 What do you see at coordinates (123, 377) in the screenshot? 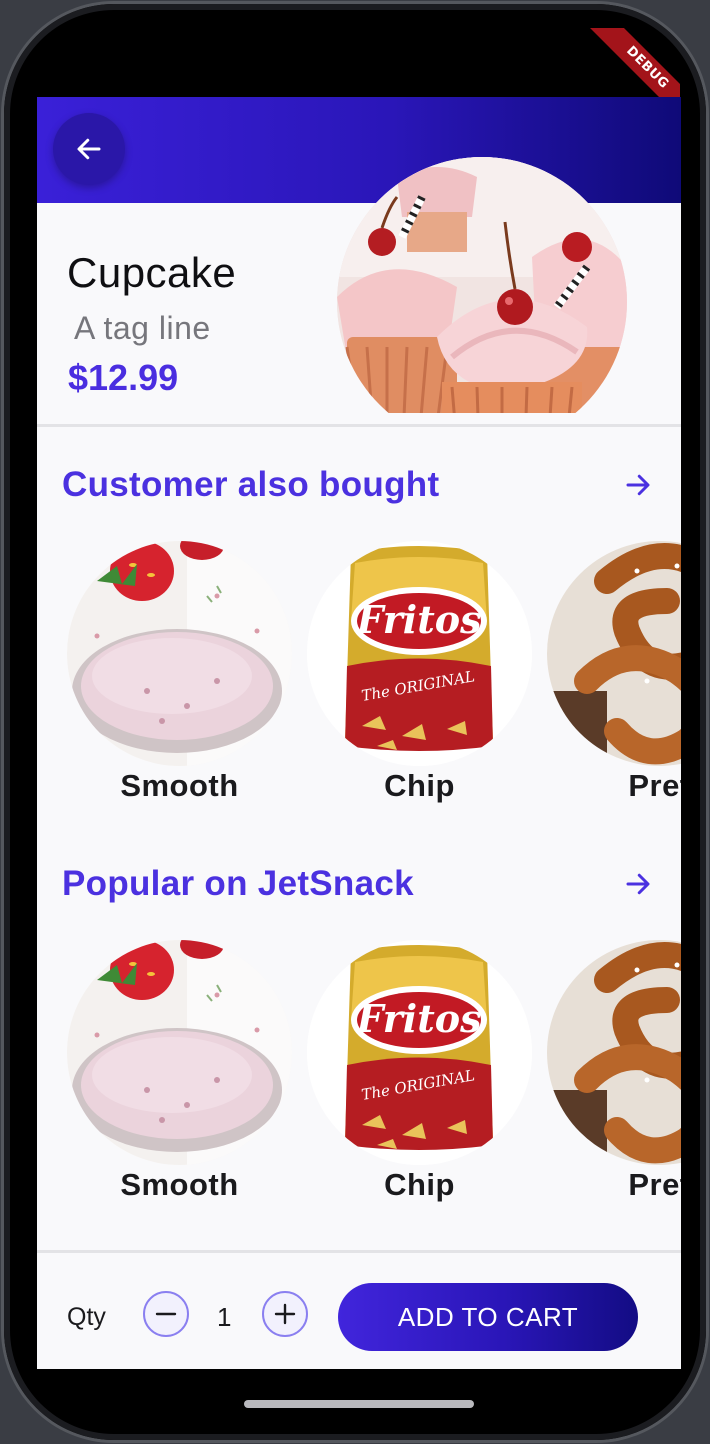
I see `product-price: $12.99` at bounding box center [123, 377].